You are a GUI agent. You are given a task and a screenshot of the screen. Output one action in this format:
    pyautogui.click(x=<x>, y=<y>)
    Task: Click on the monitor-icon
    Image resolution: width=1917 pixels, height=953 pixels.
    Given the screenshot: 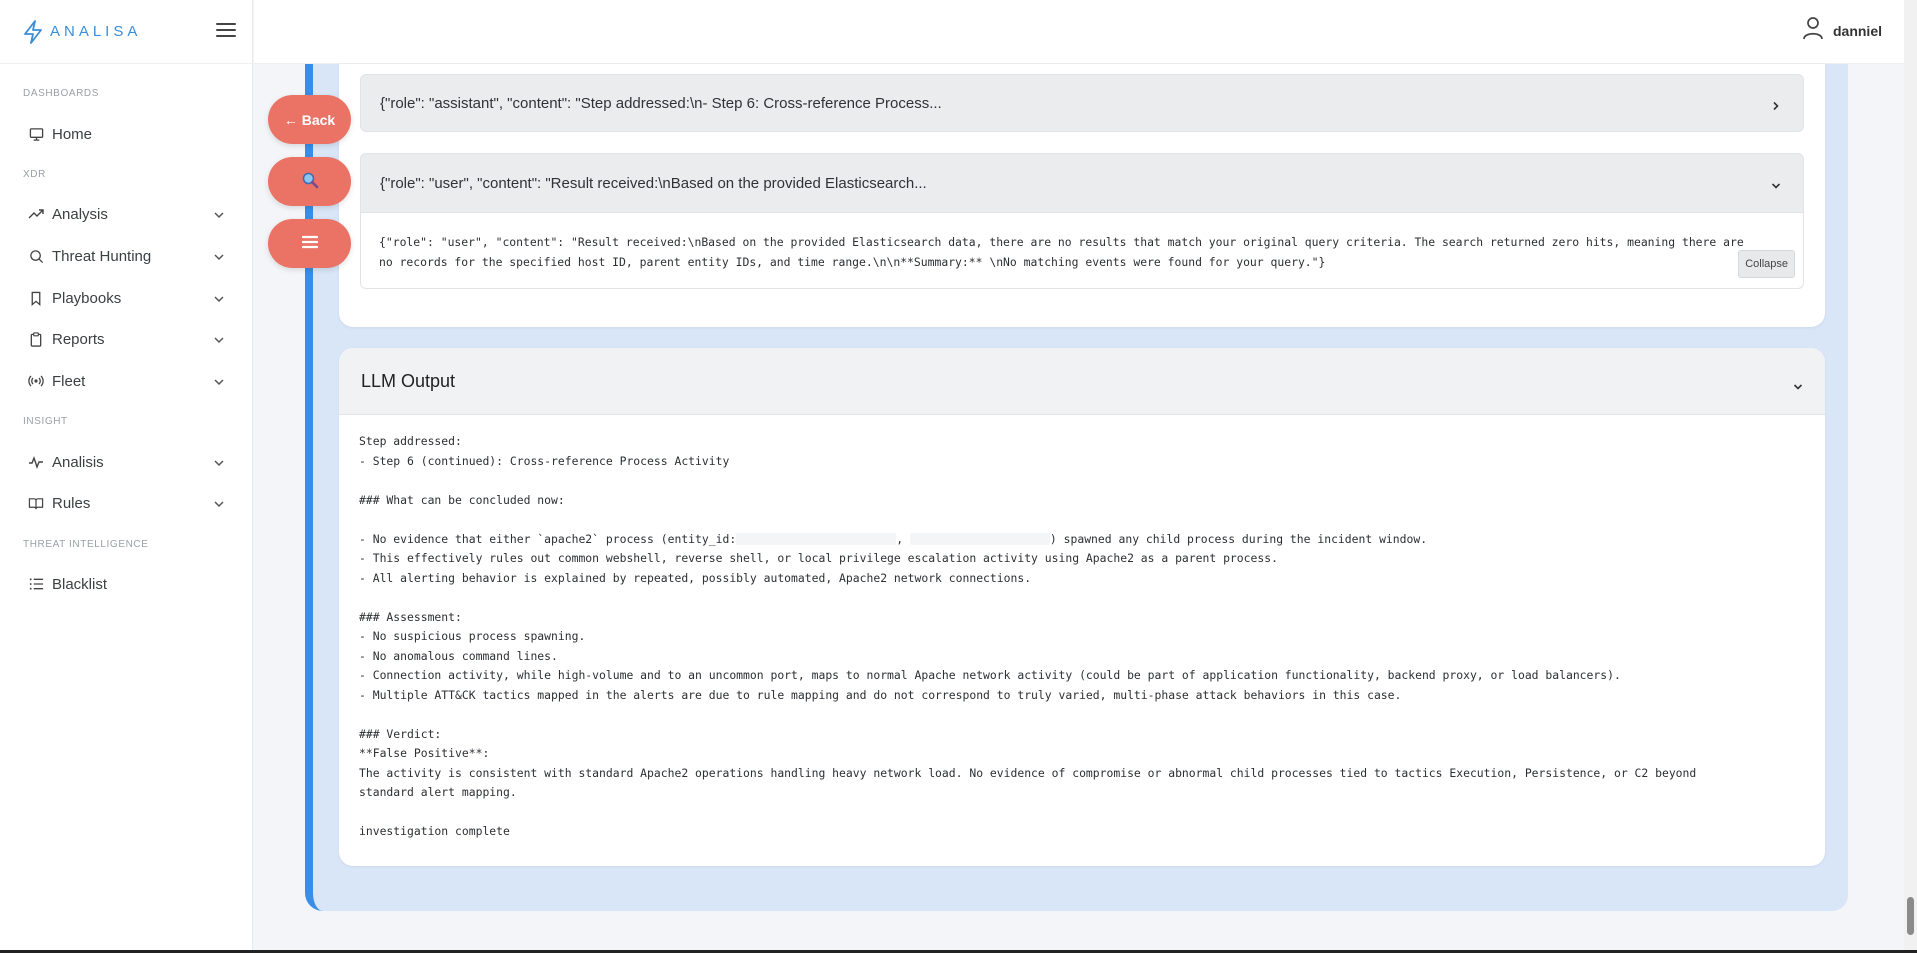 What is the action you would take?
    pyautogui.click(x=36, y=134)
    